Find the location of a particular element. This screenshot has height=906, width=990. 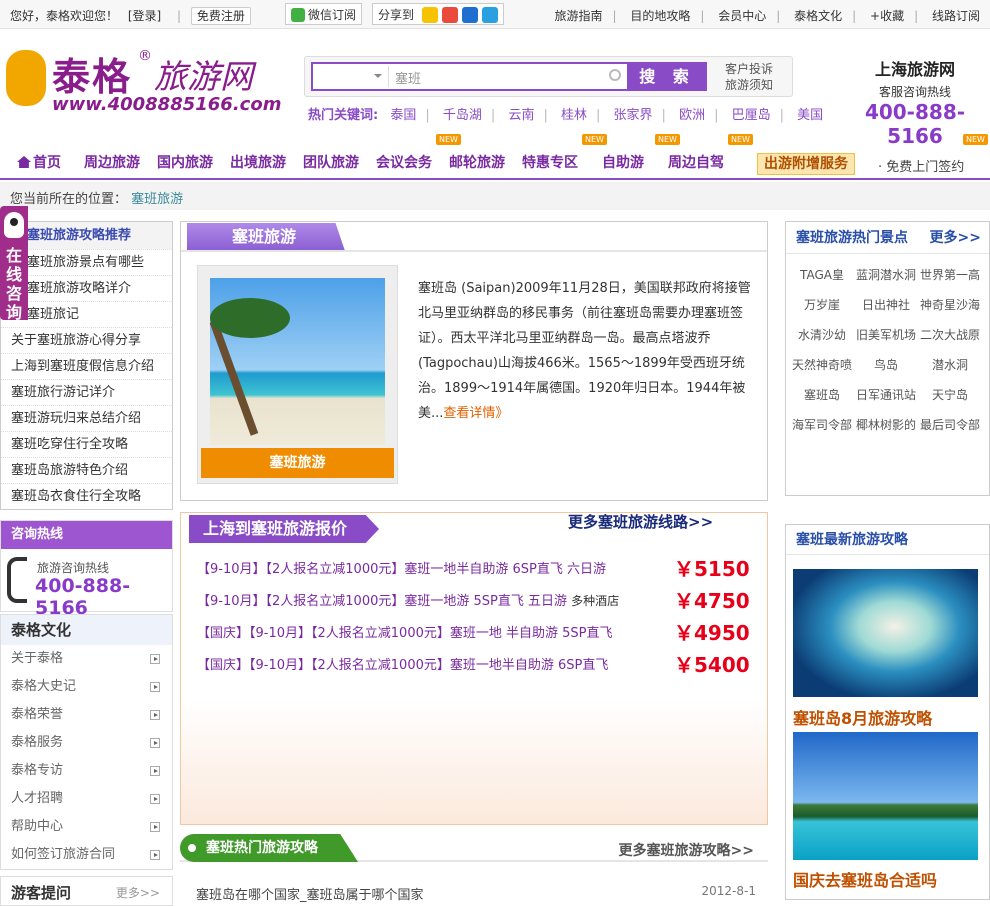

spot-link: 日出神社 is located at coordinates (886, 305).